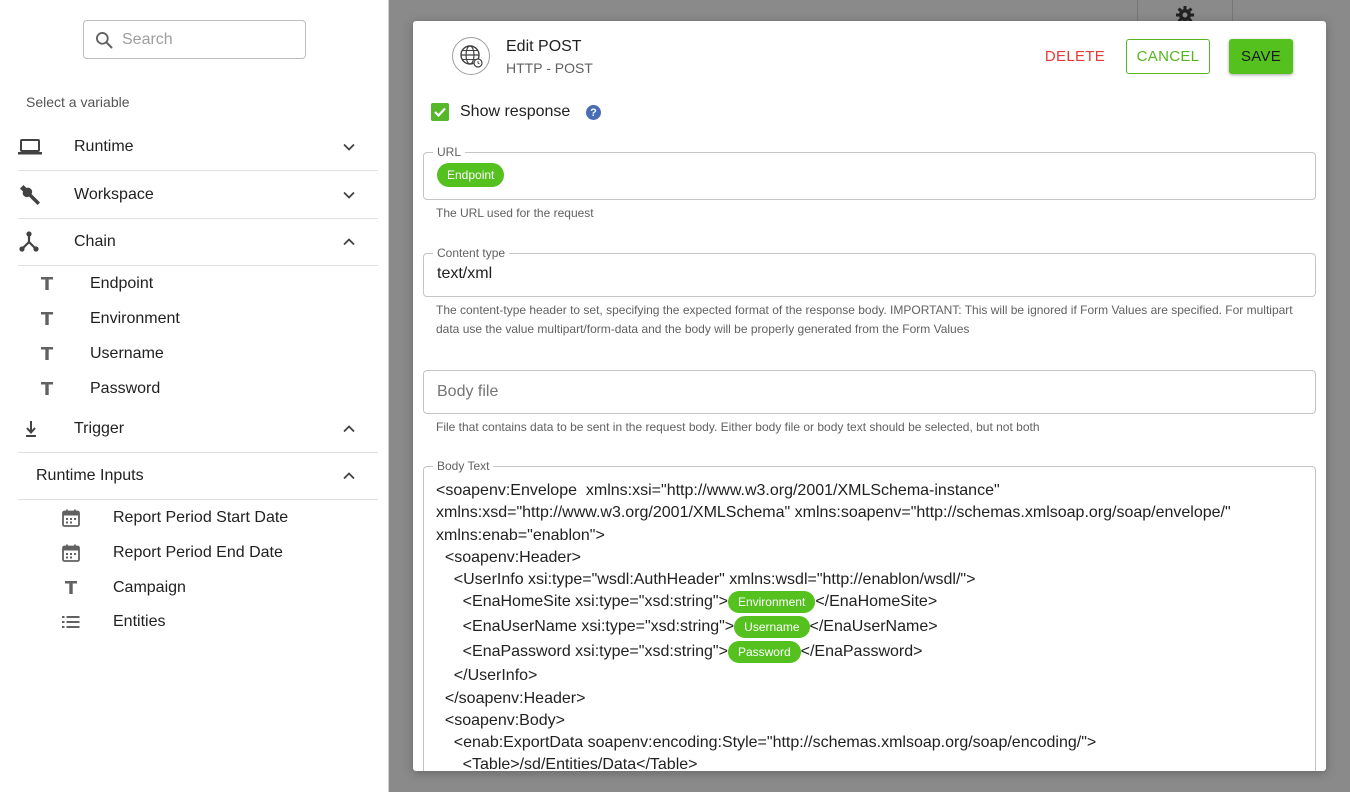 This screenshot has width=1350, height=792. Describe the element at coordinates (33, 195) in the screenshot. I see `wrench-icon` at that location.